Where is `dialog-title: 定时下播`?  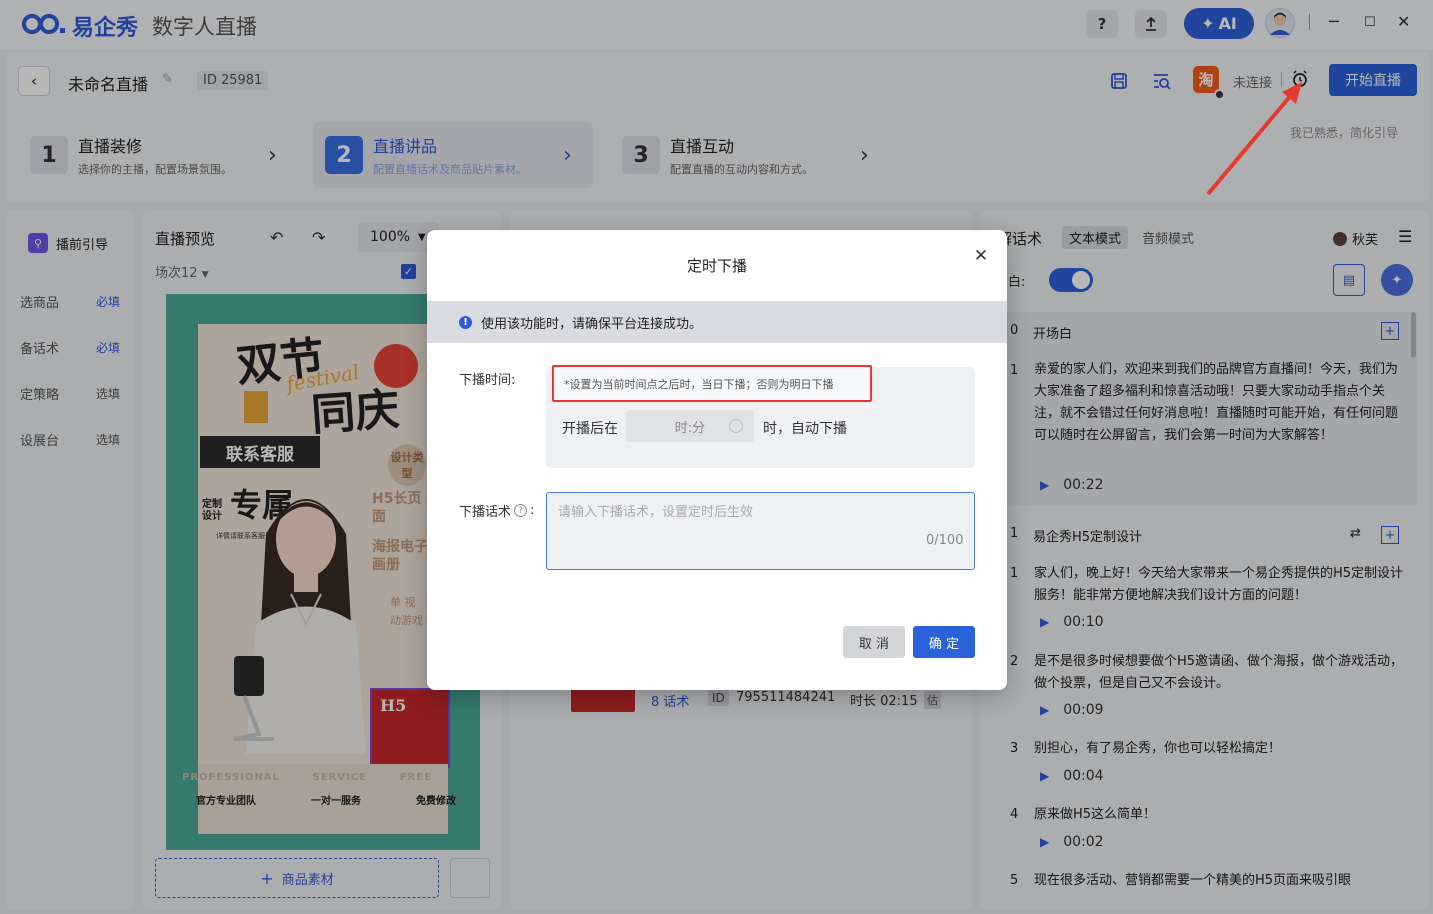 dialog-title: 定时下播 is located at coordinates (716, 266).